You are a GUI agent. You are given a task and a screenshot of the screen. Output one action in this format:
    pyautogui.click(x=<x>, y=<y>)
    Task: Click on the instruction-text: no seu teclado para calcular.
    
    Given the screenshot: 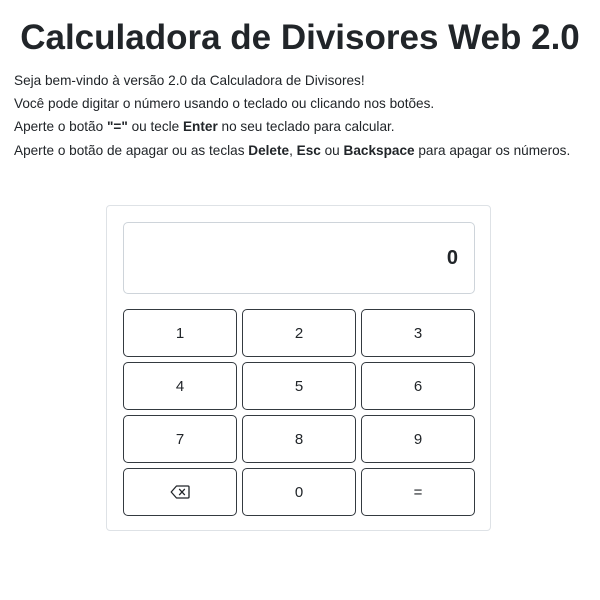 What is the action you would take?
    pyautogui.click(x=306, y=127)
    